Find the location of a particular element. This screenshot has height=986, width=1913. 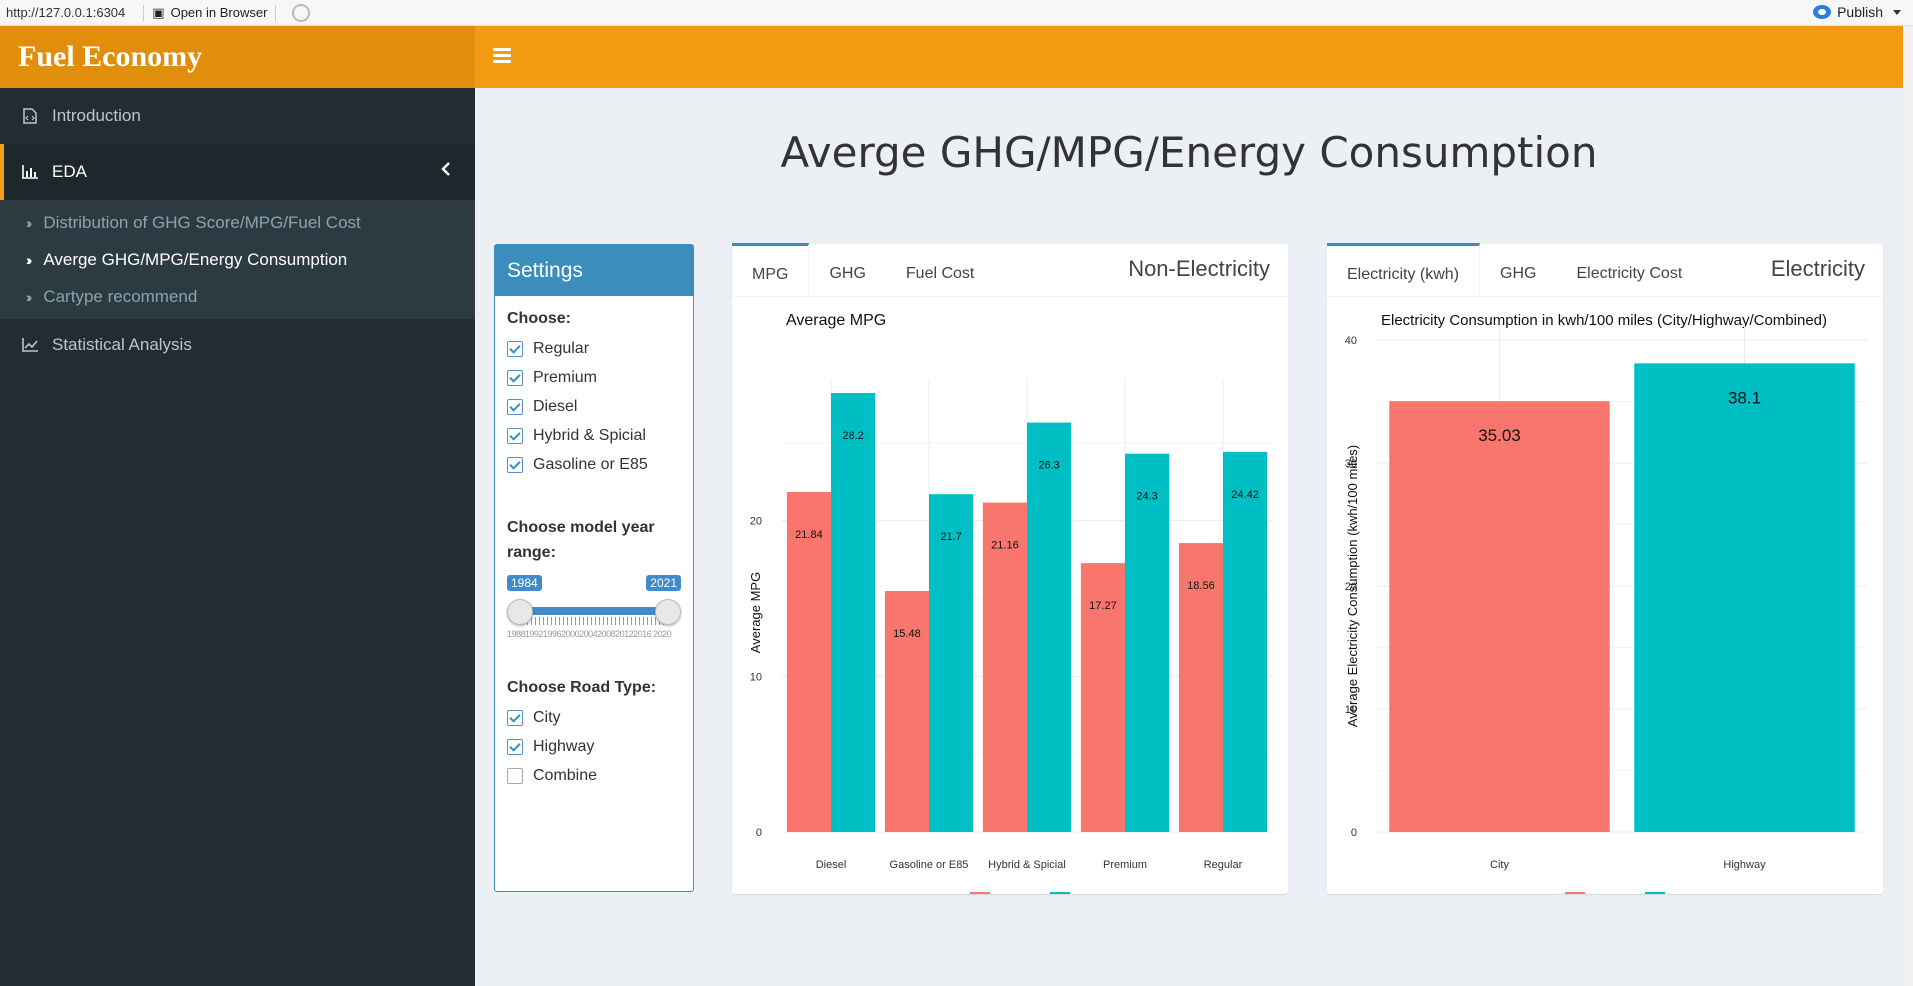

refresh-icon is located at coordinates (301, 12).